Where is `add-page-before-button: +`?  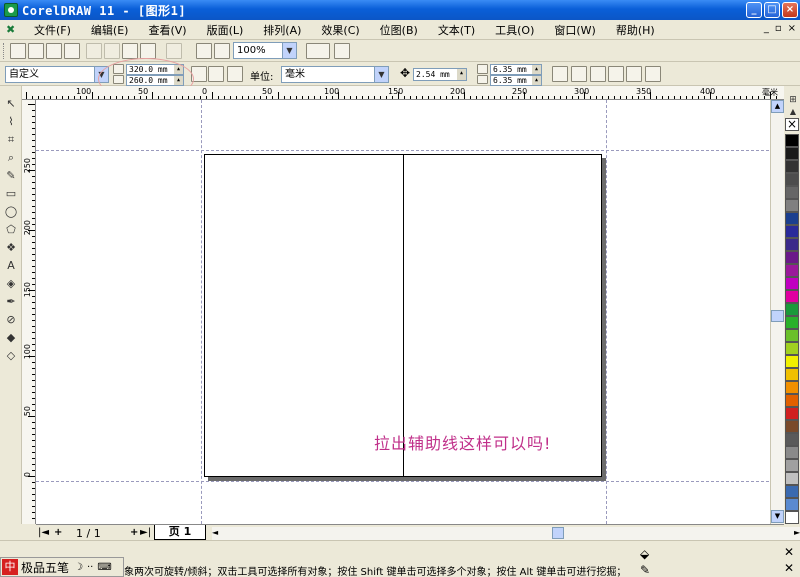
add-page-before-button: + is located at coordinates (58, 533).